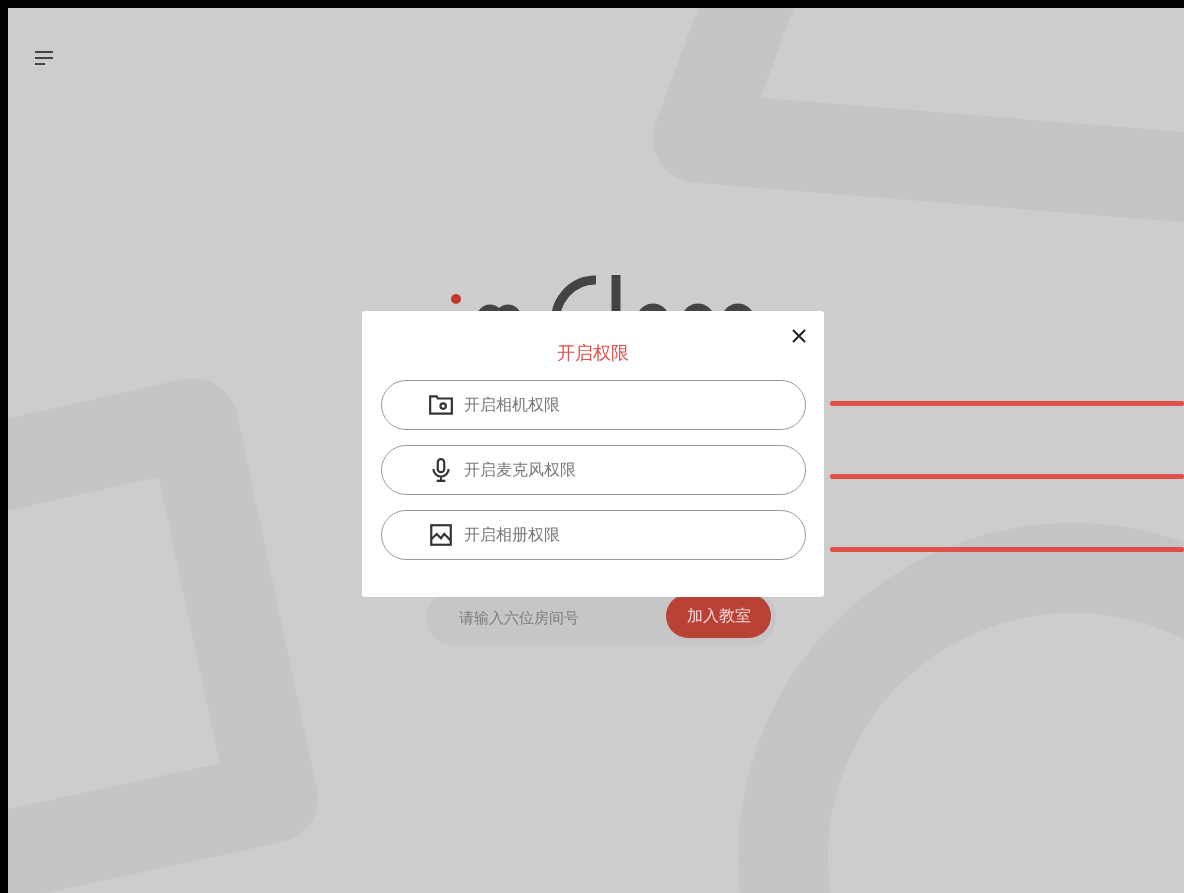  Describe the element at coordinates (45, 59) in the screenshot. I see `menu-icon` at that location.